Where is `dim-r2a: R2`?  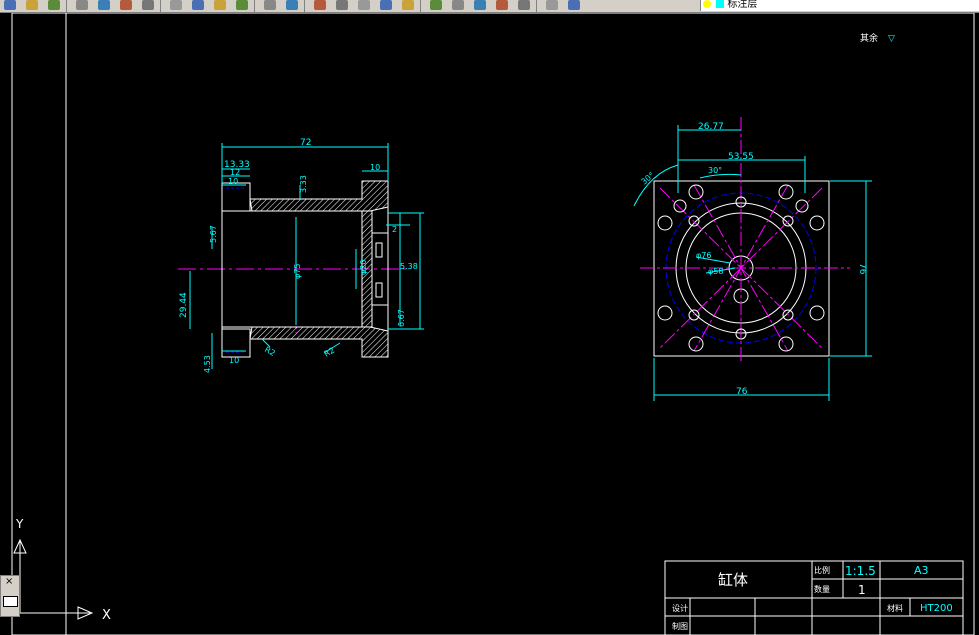
dim-r2a: R2 is located at coordinates (270, 351).